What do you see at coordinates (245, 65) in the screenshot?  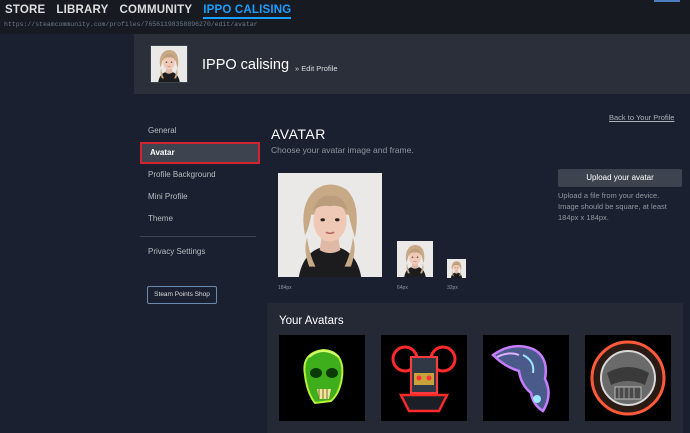 I see `profile-username: IPPO calising` at bounding box center [245, 65].